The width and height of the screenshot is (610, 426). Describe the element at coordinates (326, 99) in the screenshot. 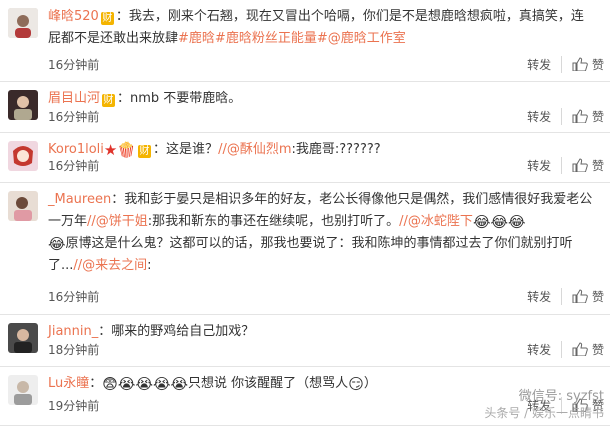

I see `comment-content: 眉目山河财：nmb 不要带鹿晗。` at that location.